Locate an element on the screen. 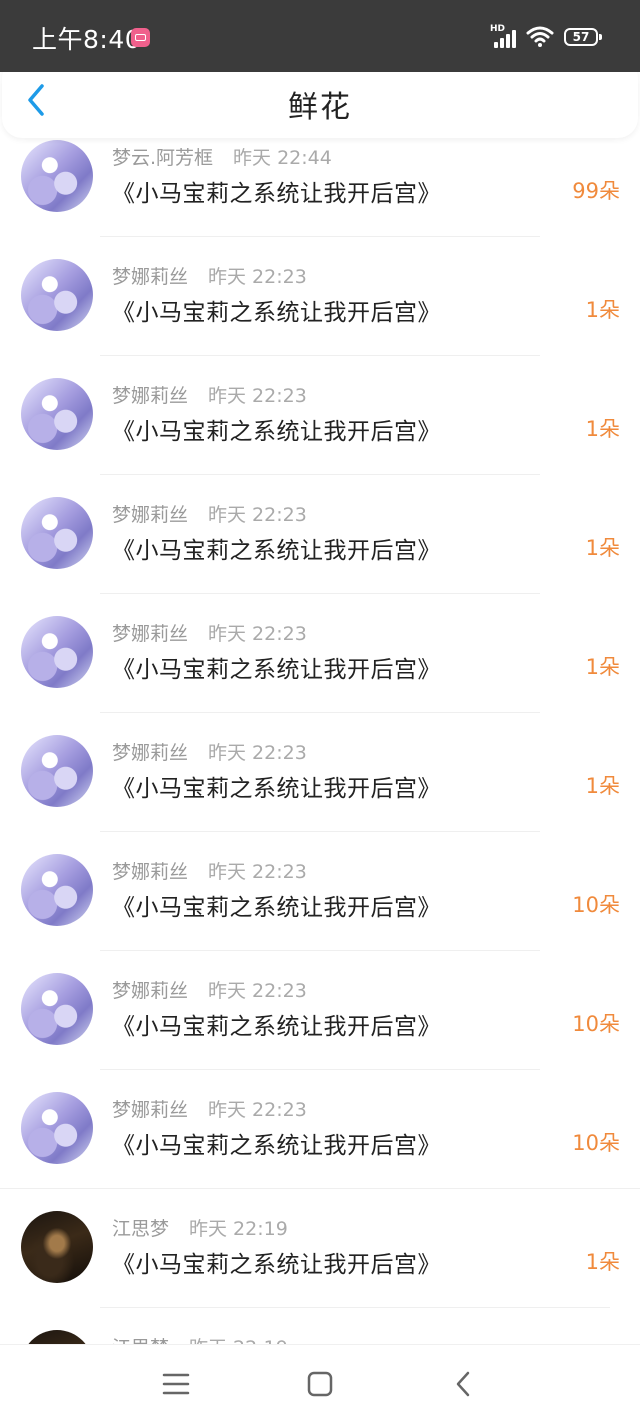 The image size is (640, 1427). status-bar: 上午8:40 HD 57 is located at coordinates (320, 36).